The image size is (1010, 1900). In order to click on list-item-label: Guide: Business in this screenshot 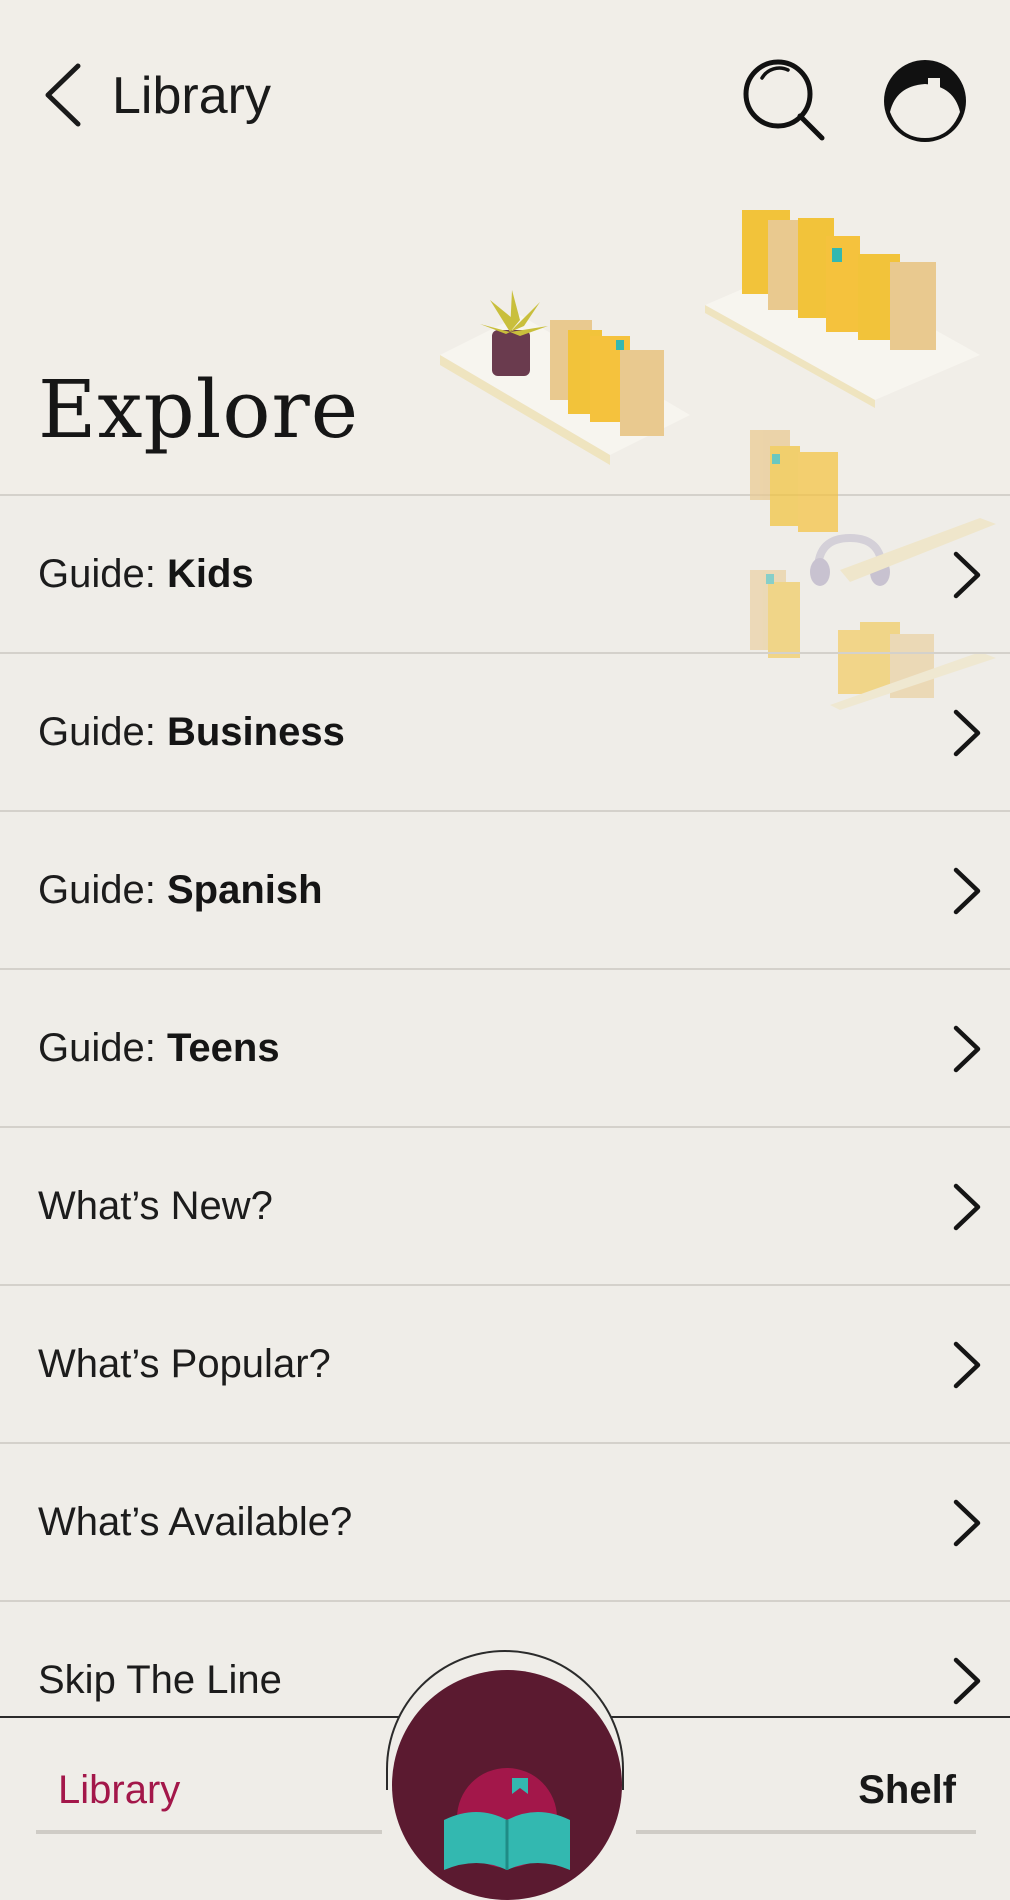, I will do `click(191, 732)`.